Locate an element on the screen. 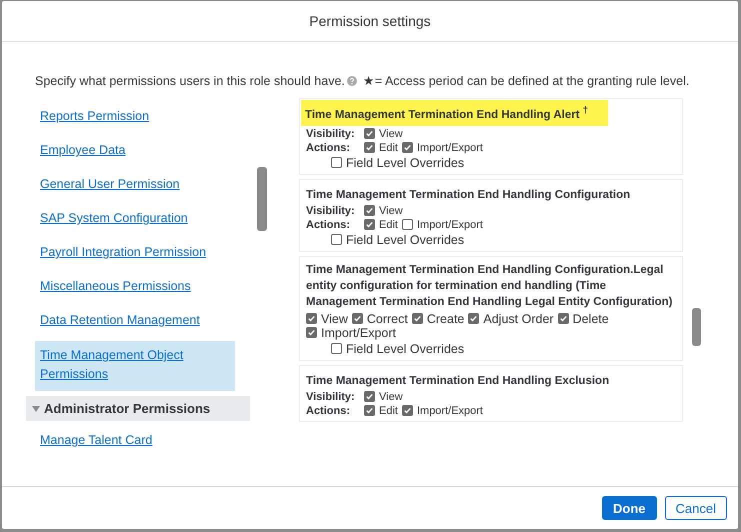  nav-item: Data Retention Management is located at coordinates (132, 320).